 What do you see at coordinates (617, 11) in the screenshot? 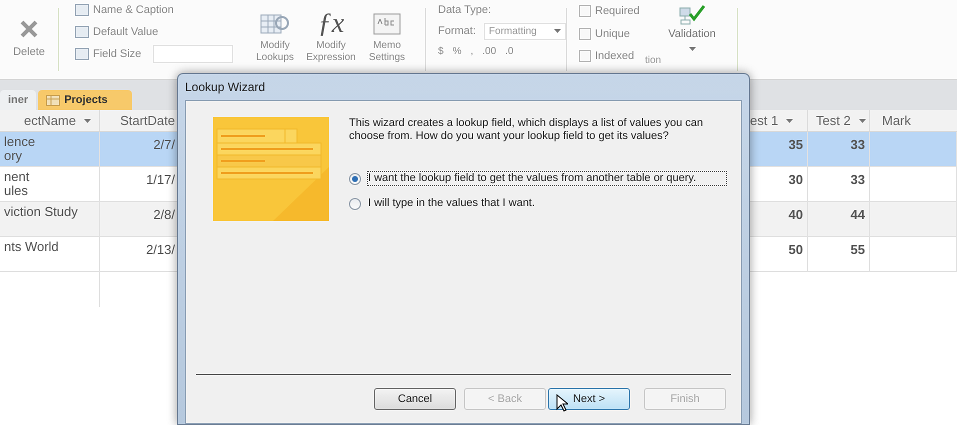
I see `checkbox-label: Required` at bounding box center [617, 11].